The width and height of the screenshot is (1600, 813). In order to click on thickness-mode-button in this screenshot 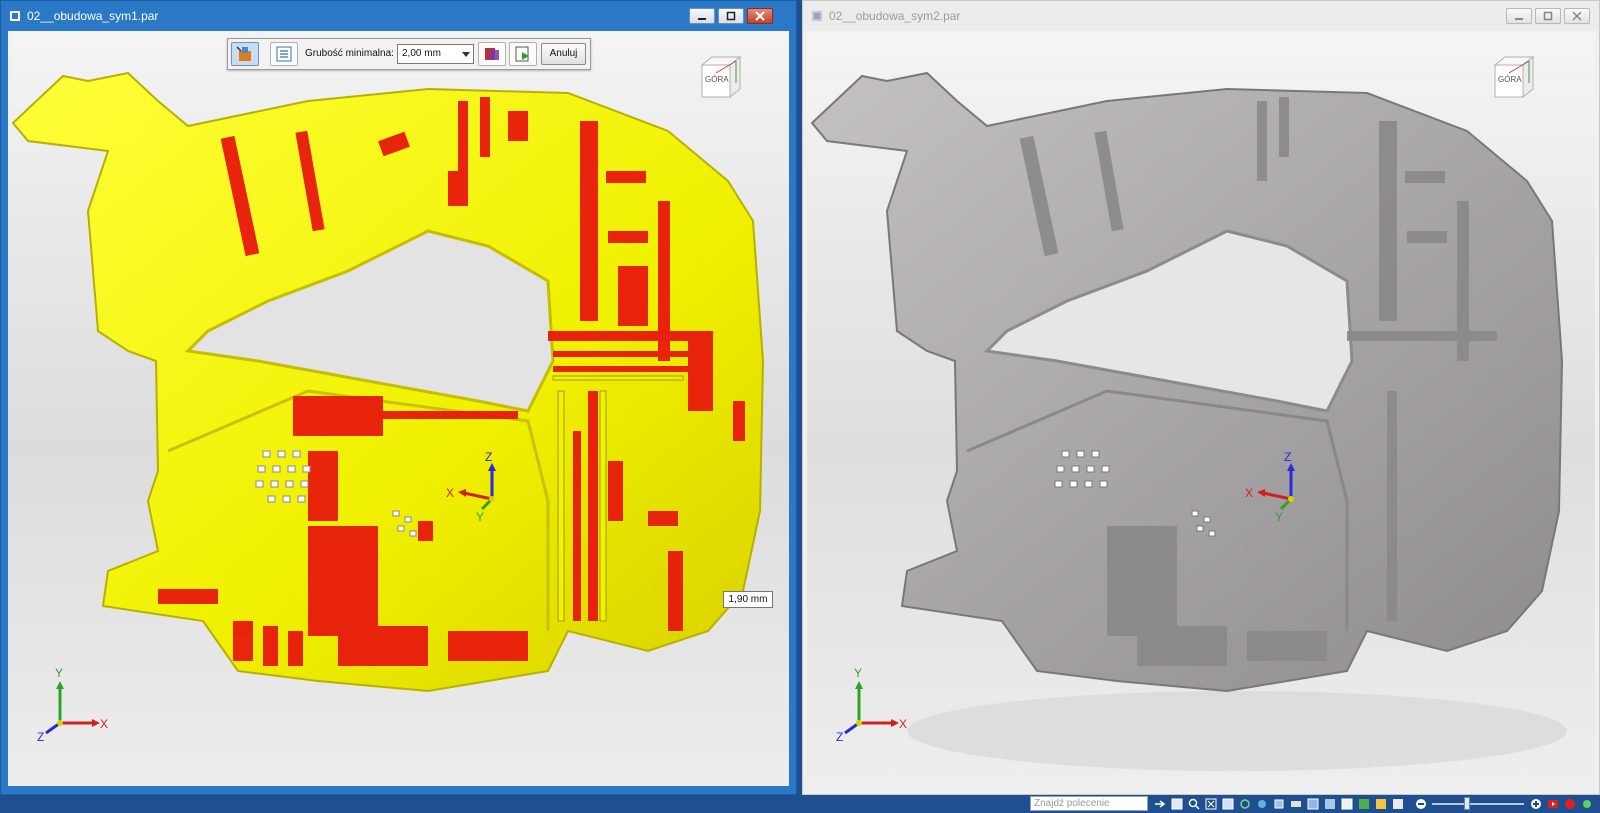, I will do `click(245, 54)`.